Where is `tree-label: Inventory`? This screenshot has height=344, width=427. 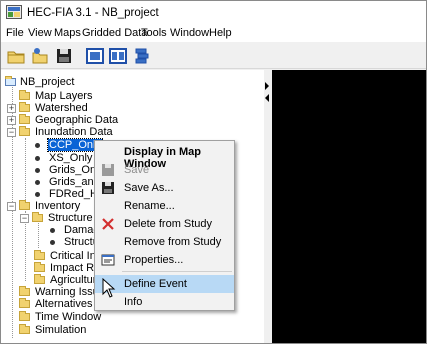 tree-label: Inventory is located at coordinates (58, 206).